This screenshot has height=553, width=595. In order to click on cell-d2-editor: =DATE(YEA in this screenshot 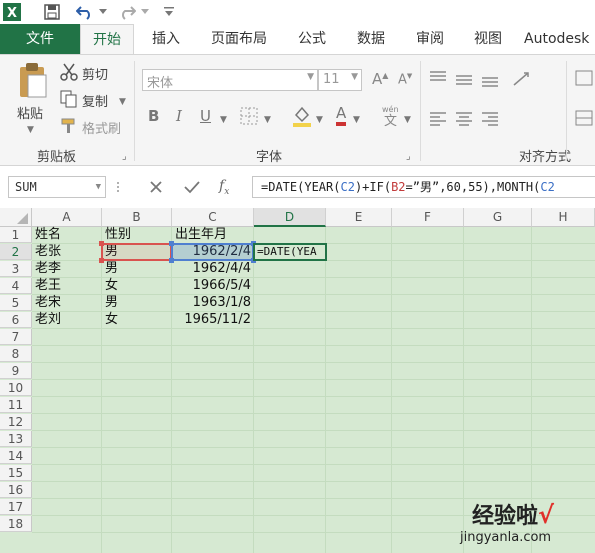, I will do `click(291, 252)`.